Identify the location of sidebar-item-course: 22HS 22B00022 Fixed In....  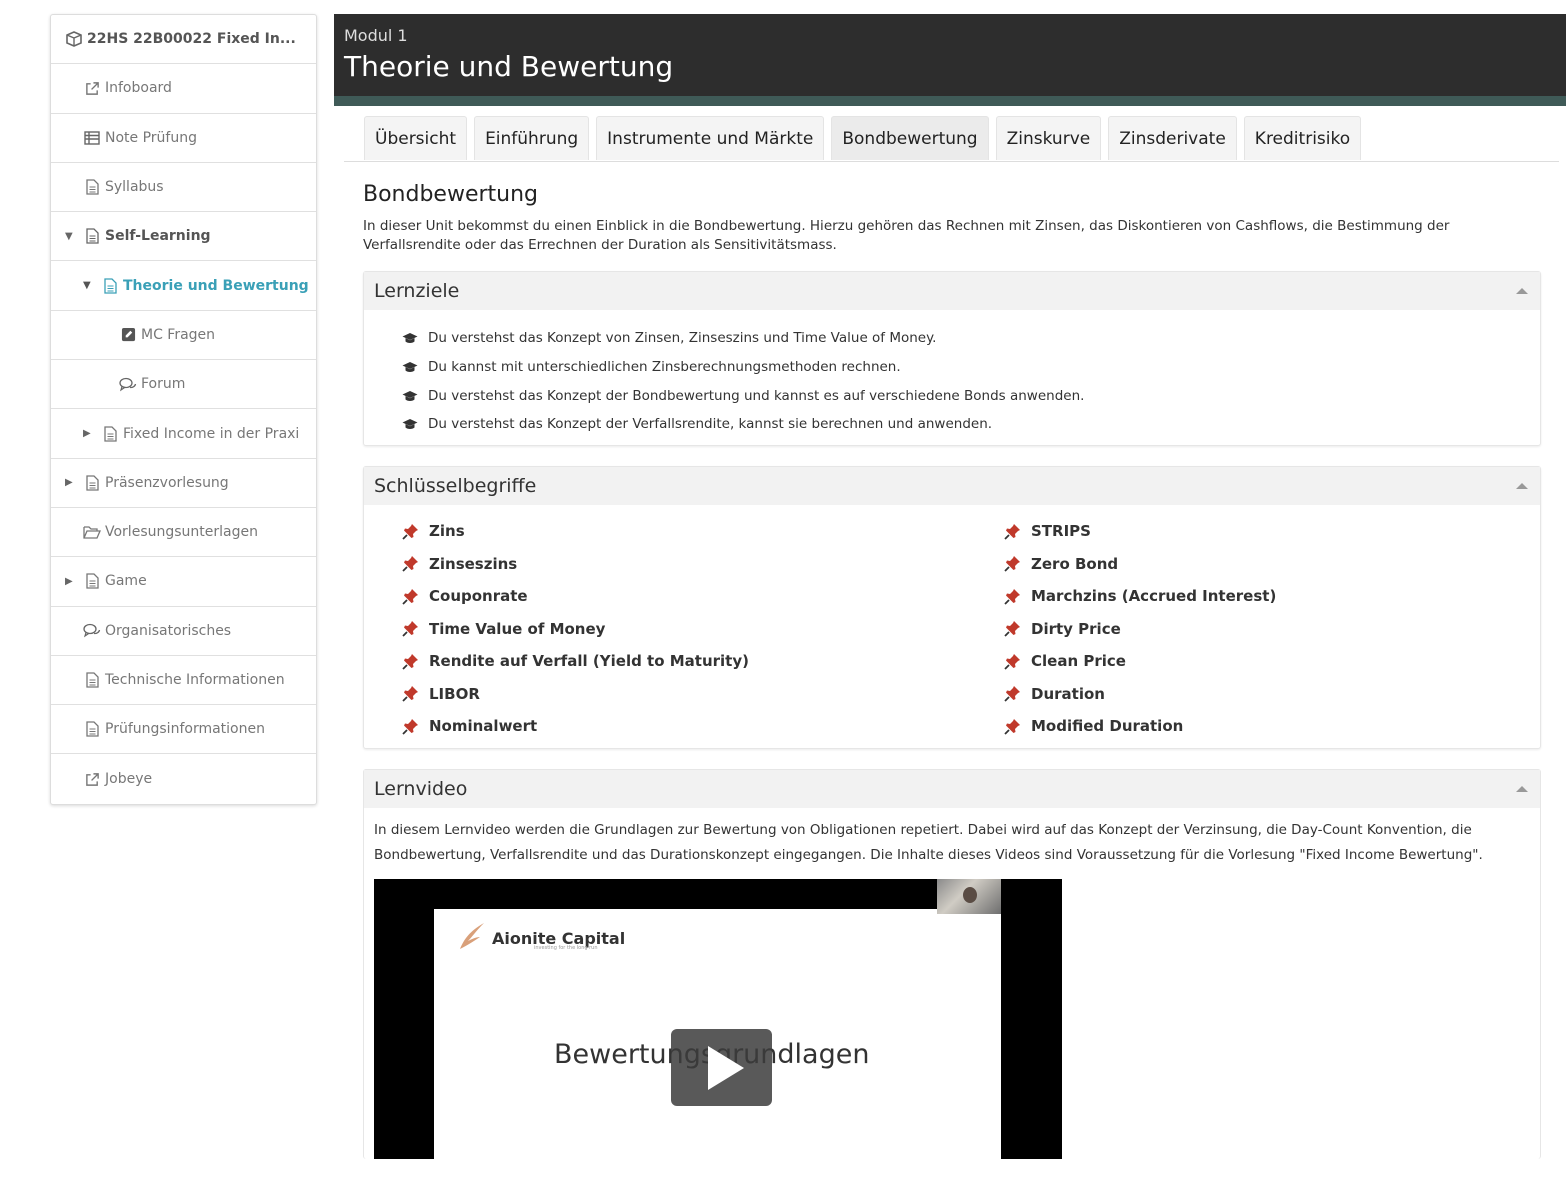
(183, 40).